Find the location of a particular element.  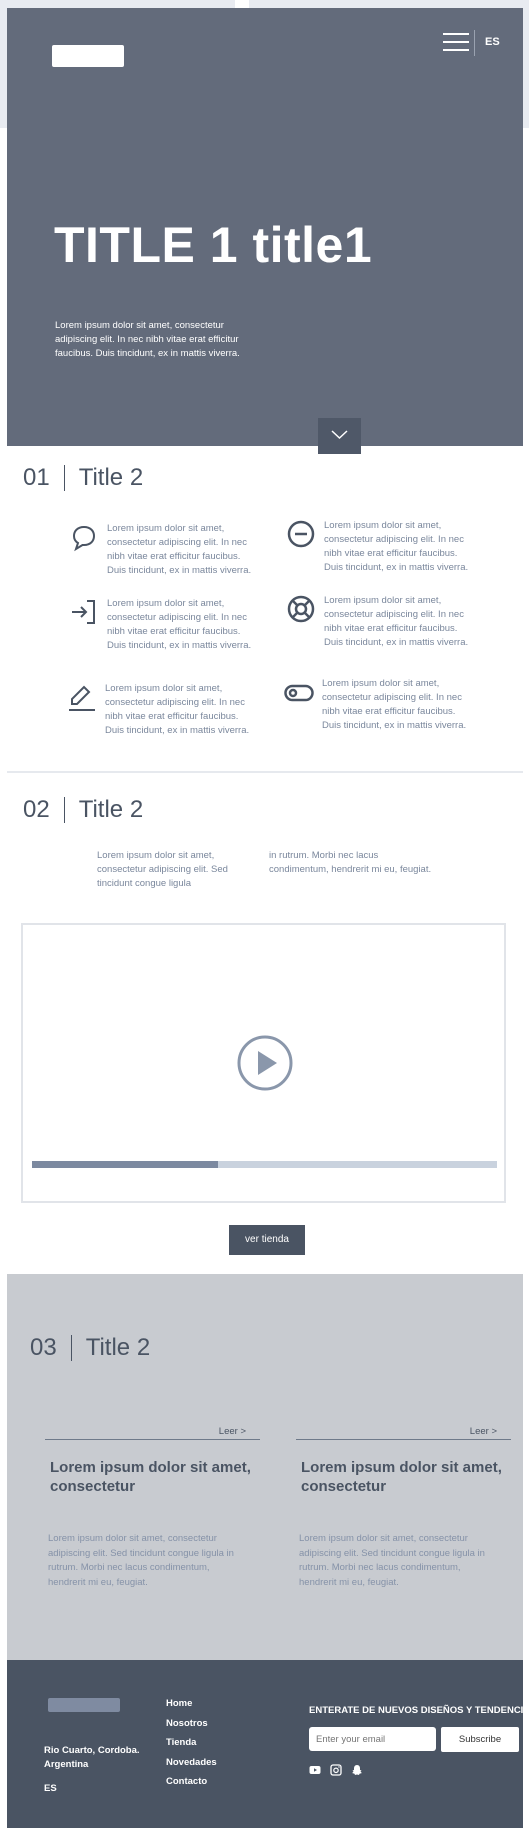

newsletter-title: ENTERATE DE NUEVOS DISEÑOS Y TENDENCIAS! is located at coordinates (419, 1710).